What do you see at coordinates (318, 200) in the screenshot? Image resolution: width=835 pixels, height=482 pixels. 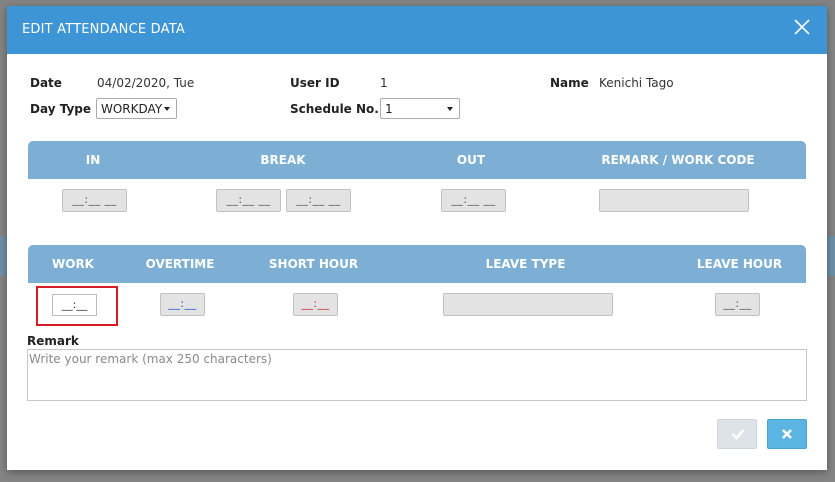 I see `break-end-input: __:__ __` at bounding box center [318, 200].